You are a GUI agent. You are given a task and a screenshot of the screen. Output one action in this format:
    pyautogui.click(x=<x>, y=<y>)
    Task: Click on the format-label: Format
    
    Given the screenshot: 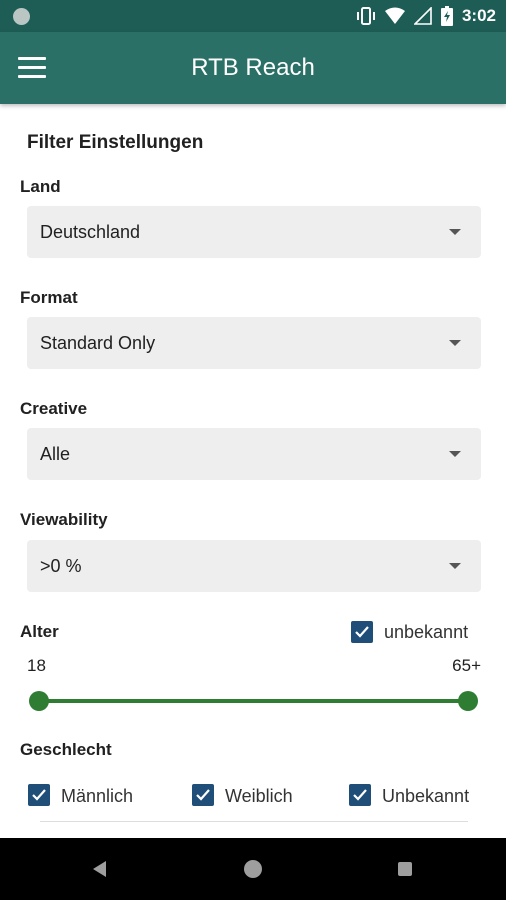 What is the action you would take?
    pyautogui.click(x=49, y=297)
    